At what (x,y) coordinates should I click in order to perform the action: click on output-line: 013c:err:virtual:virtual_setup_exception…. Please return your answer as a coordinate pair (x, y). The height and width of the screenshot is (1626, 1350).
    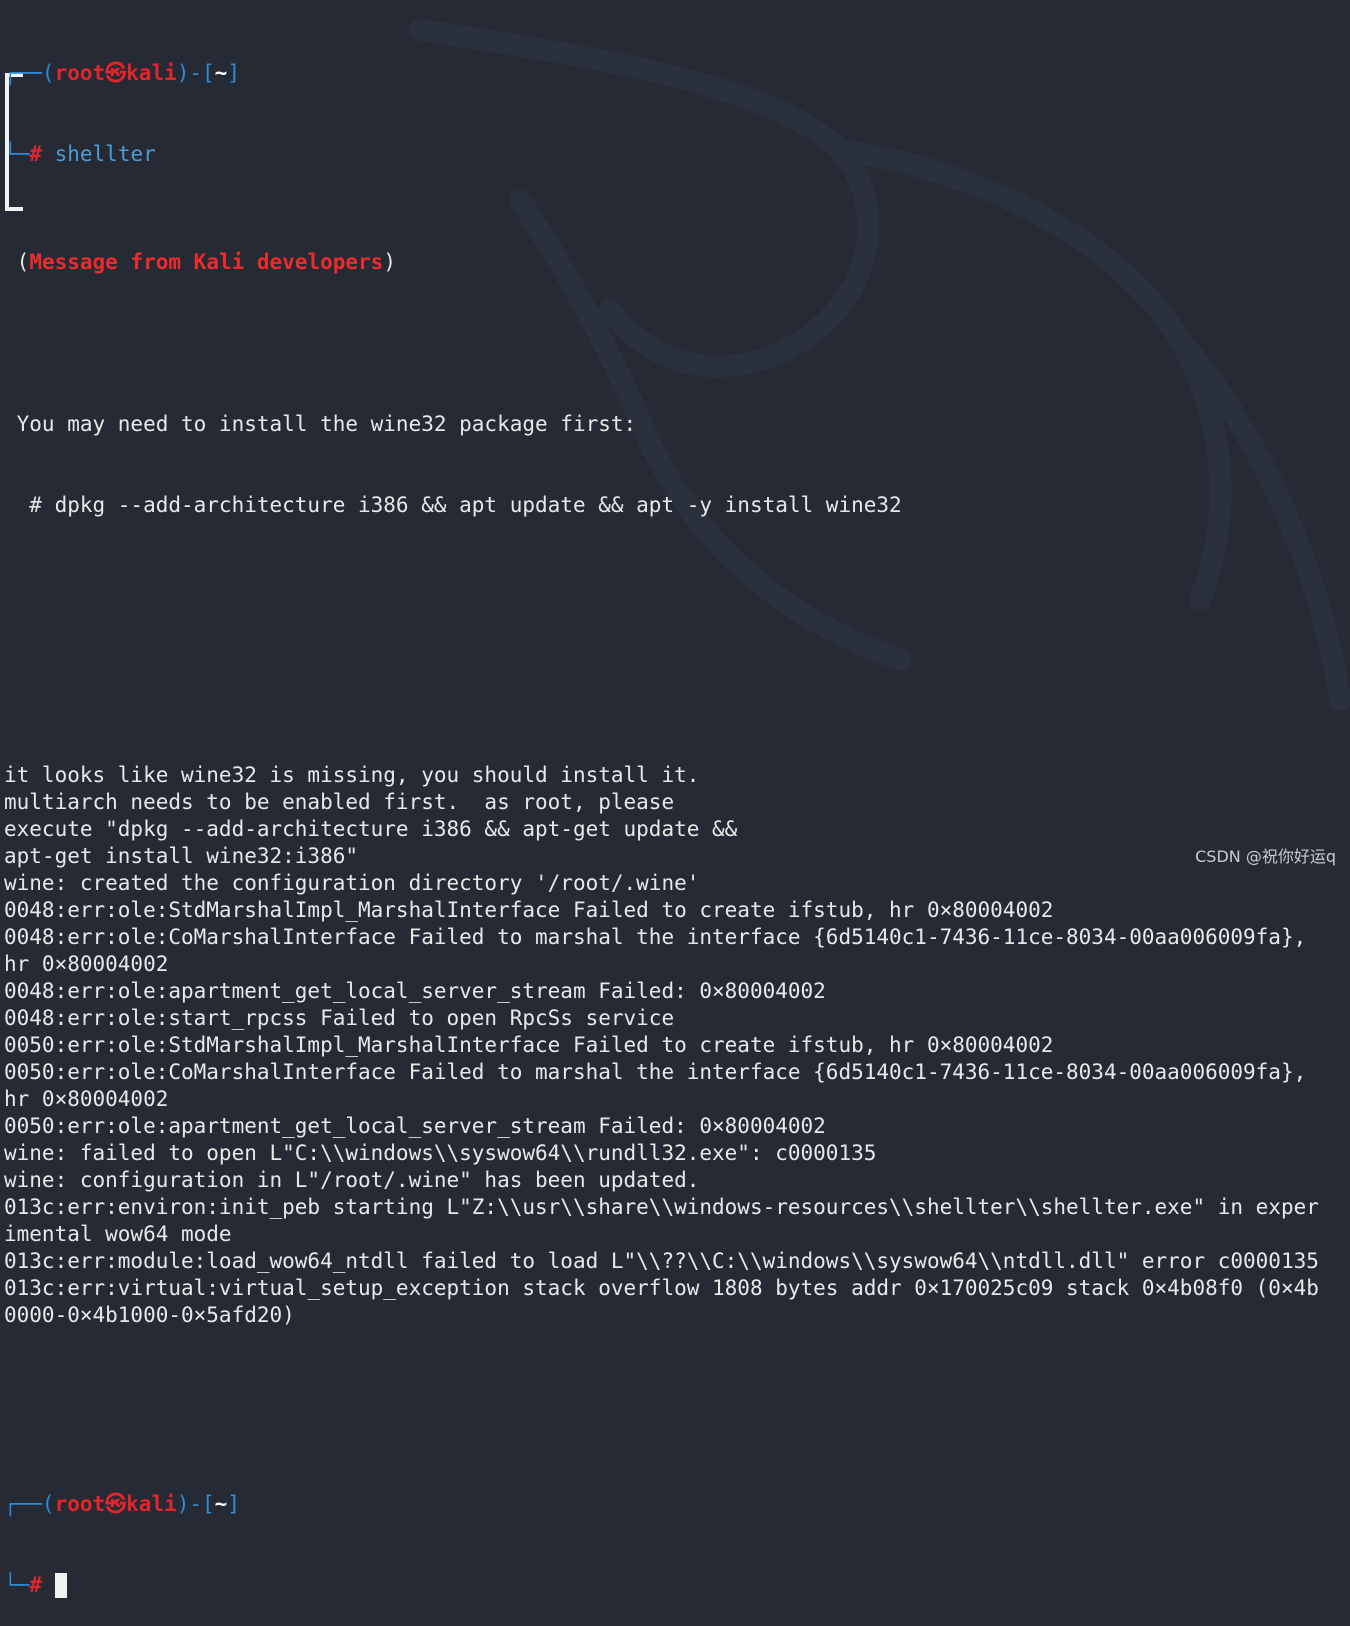
    Looking at the image, I should click on (661, 1288).